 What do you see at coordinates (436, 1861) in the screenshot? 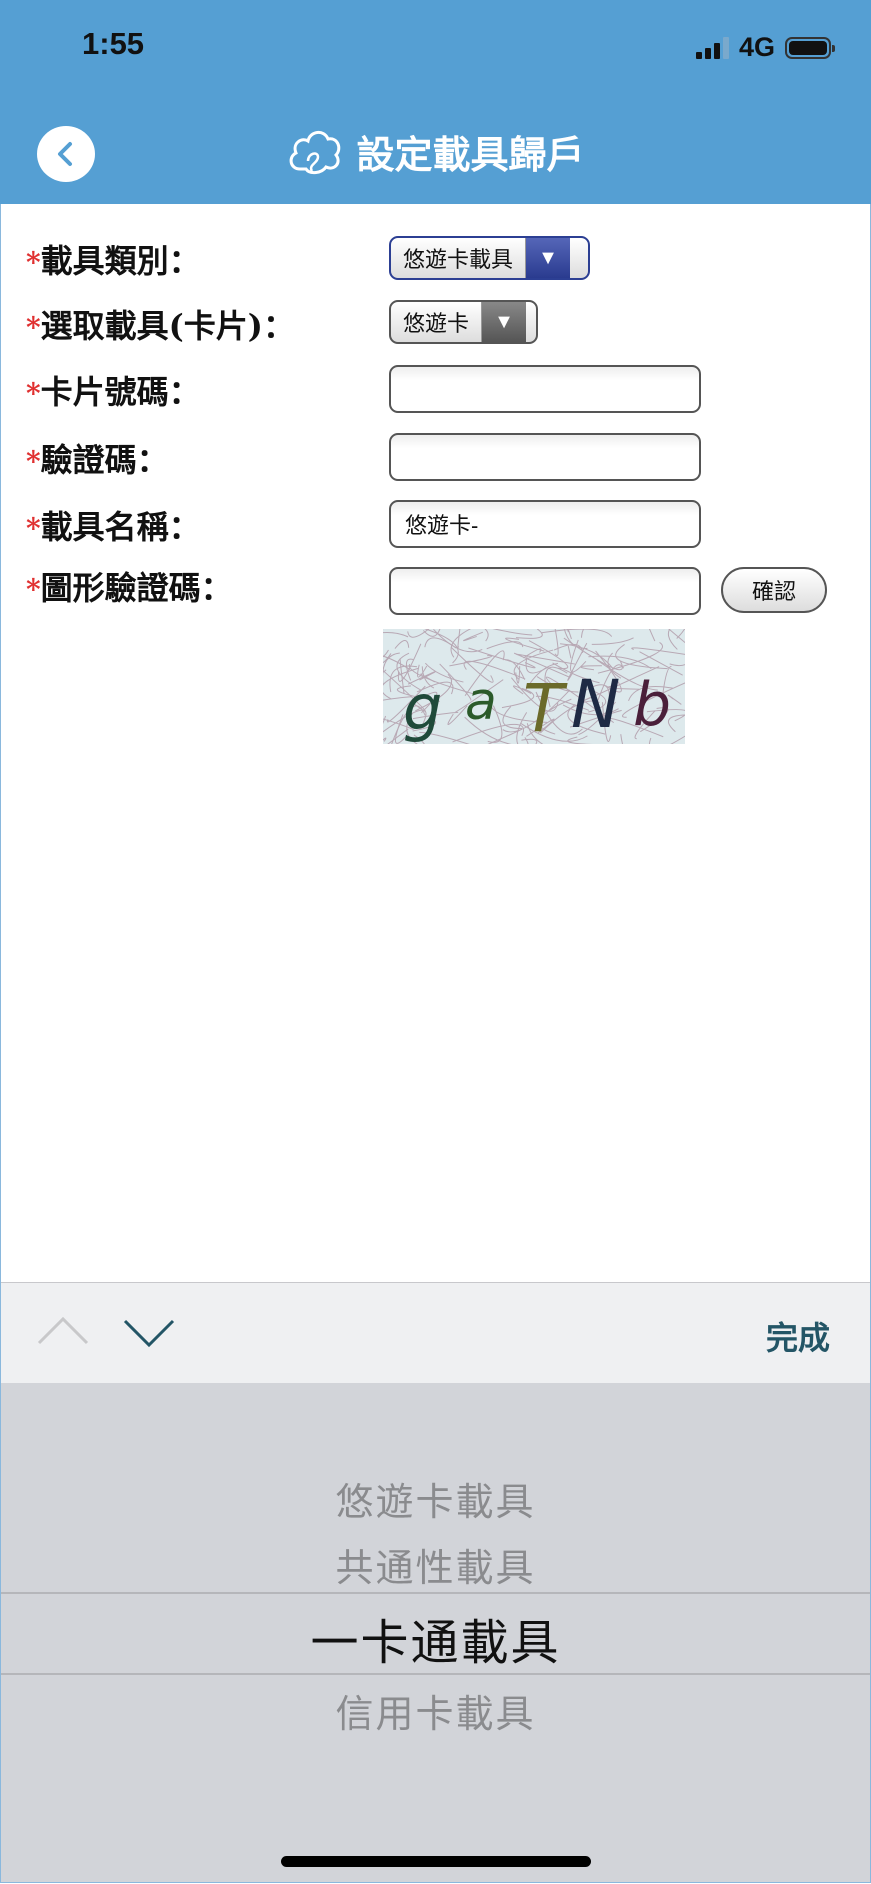
I see `home-indicator` at bounding box center [436, 1861].